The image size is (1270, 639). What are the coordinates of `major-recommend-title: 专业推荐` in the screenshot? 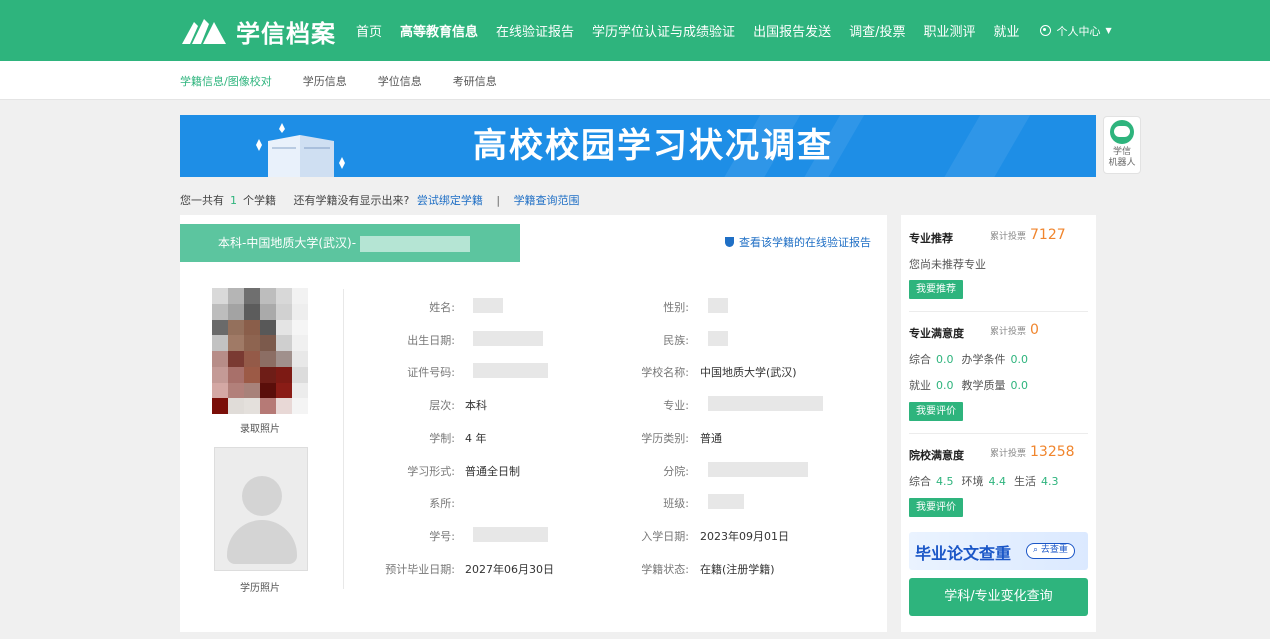 It's located at (931, 238).